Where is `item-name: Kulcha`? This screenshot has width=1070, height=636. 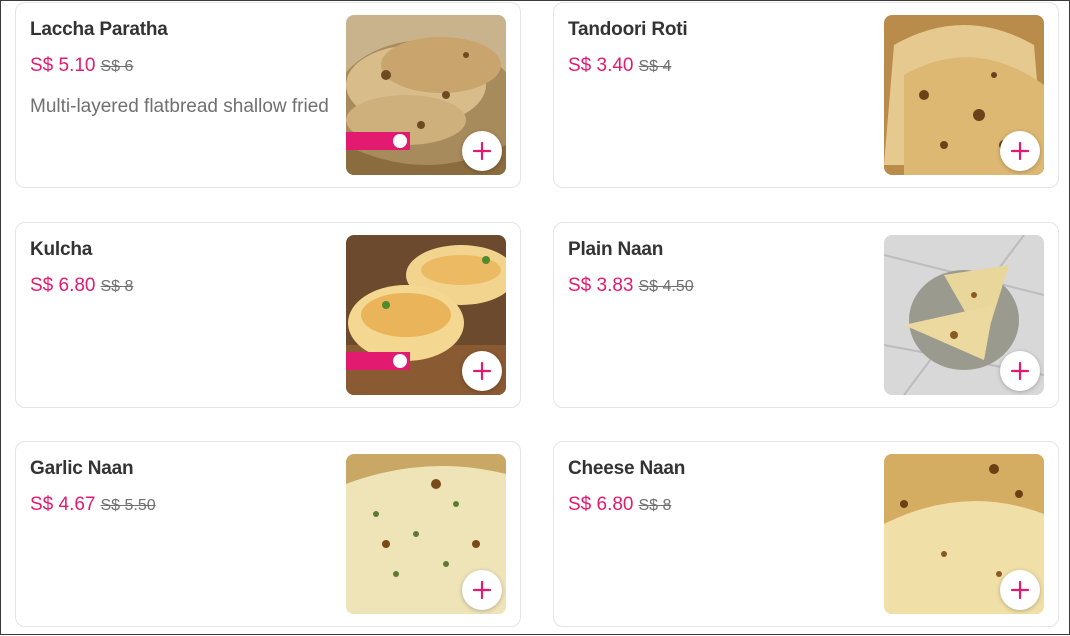 item-name: Kulcha is located at coordinates (61, 249).